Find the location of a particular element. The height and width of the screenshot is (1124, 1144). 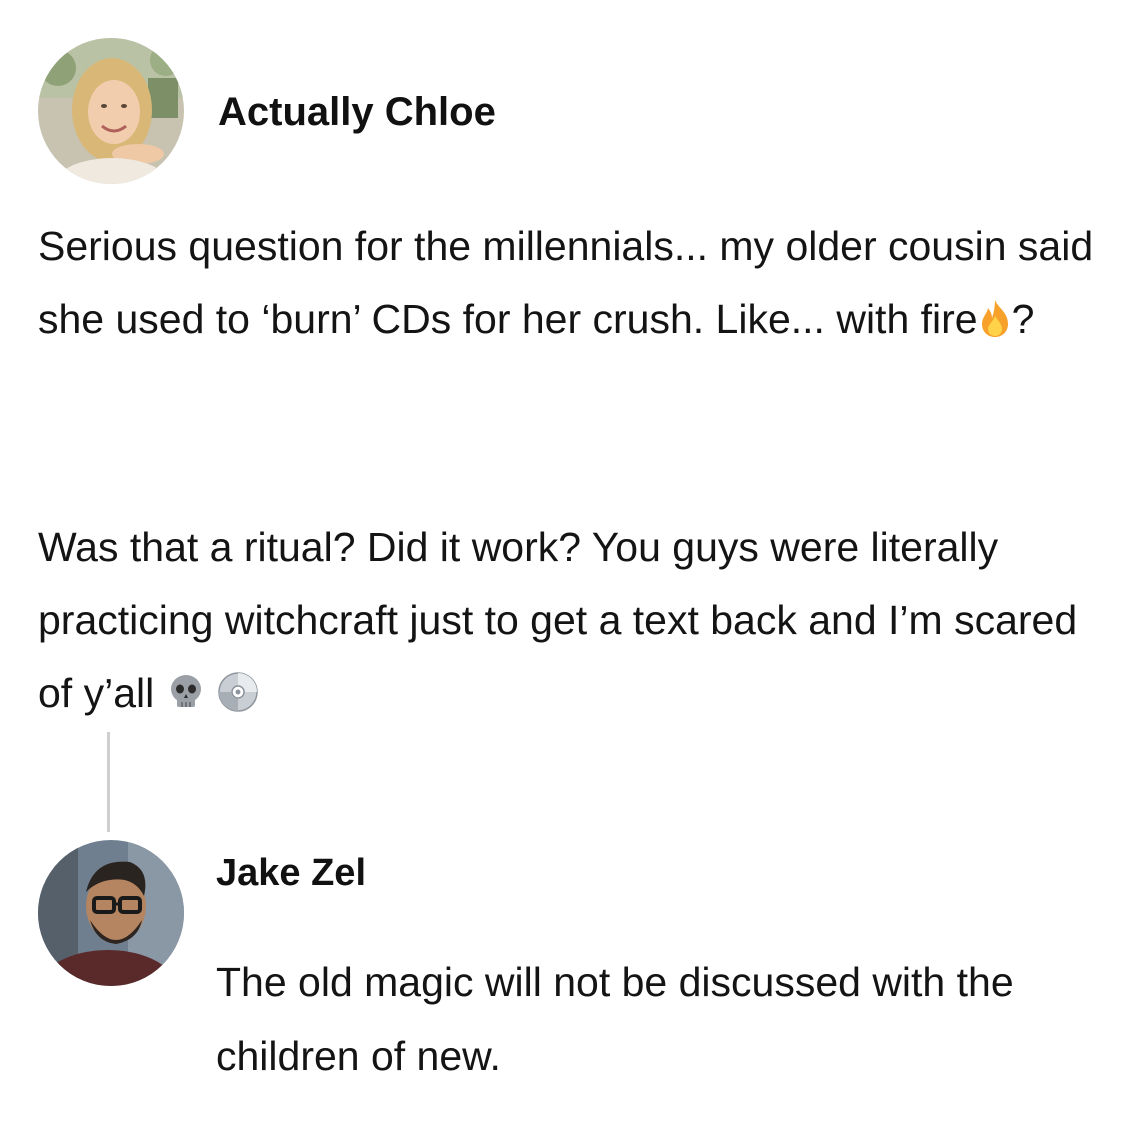

fire-emoji-icon is located at coordinates (995, 318).